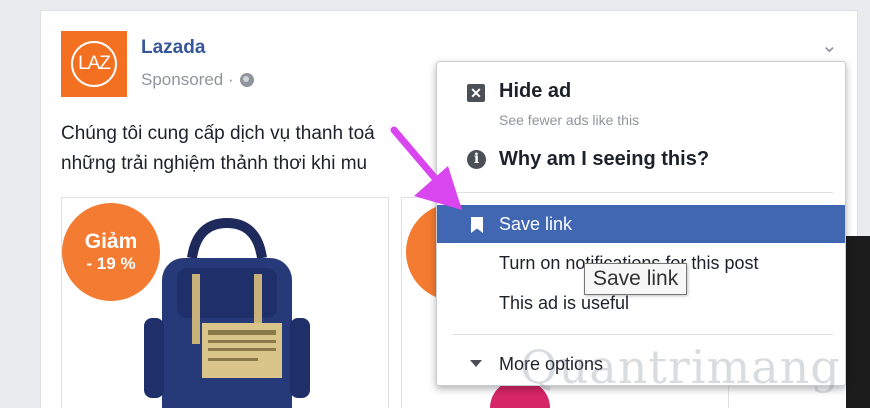  Describe the element at coordinates (477, 225) in the screenshot. I see `bookmark-icon` at that location.